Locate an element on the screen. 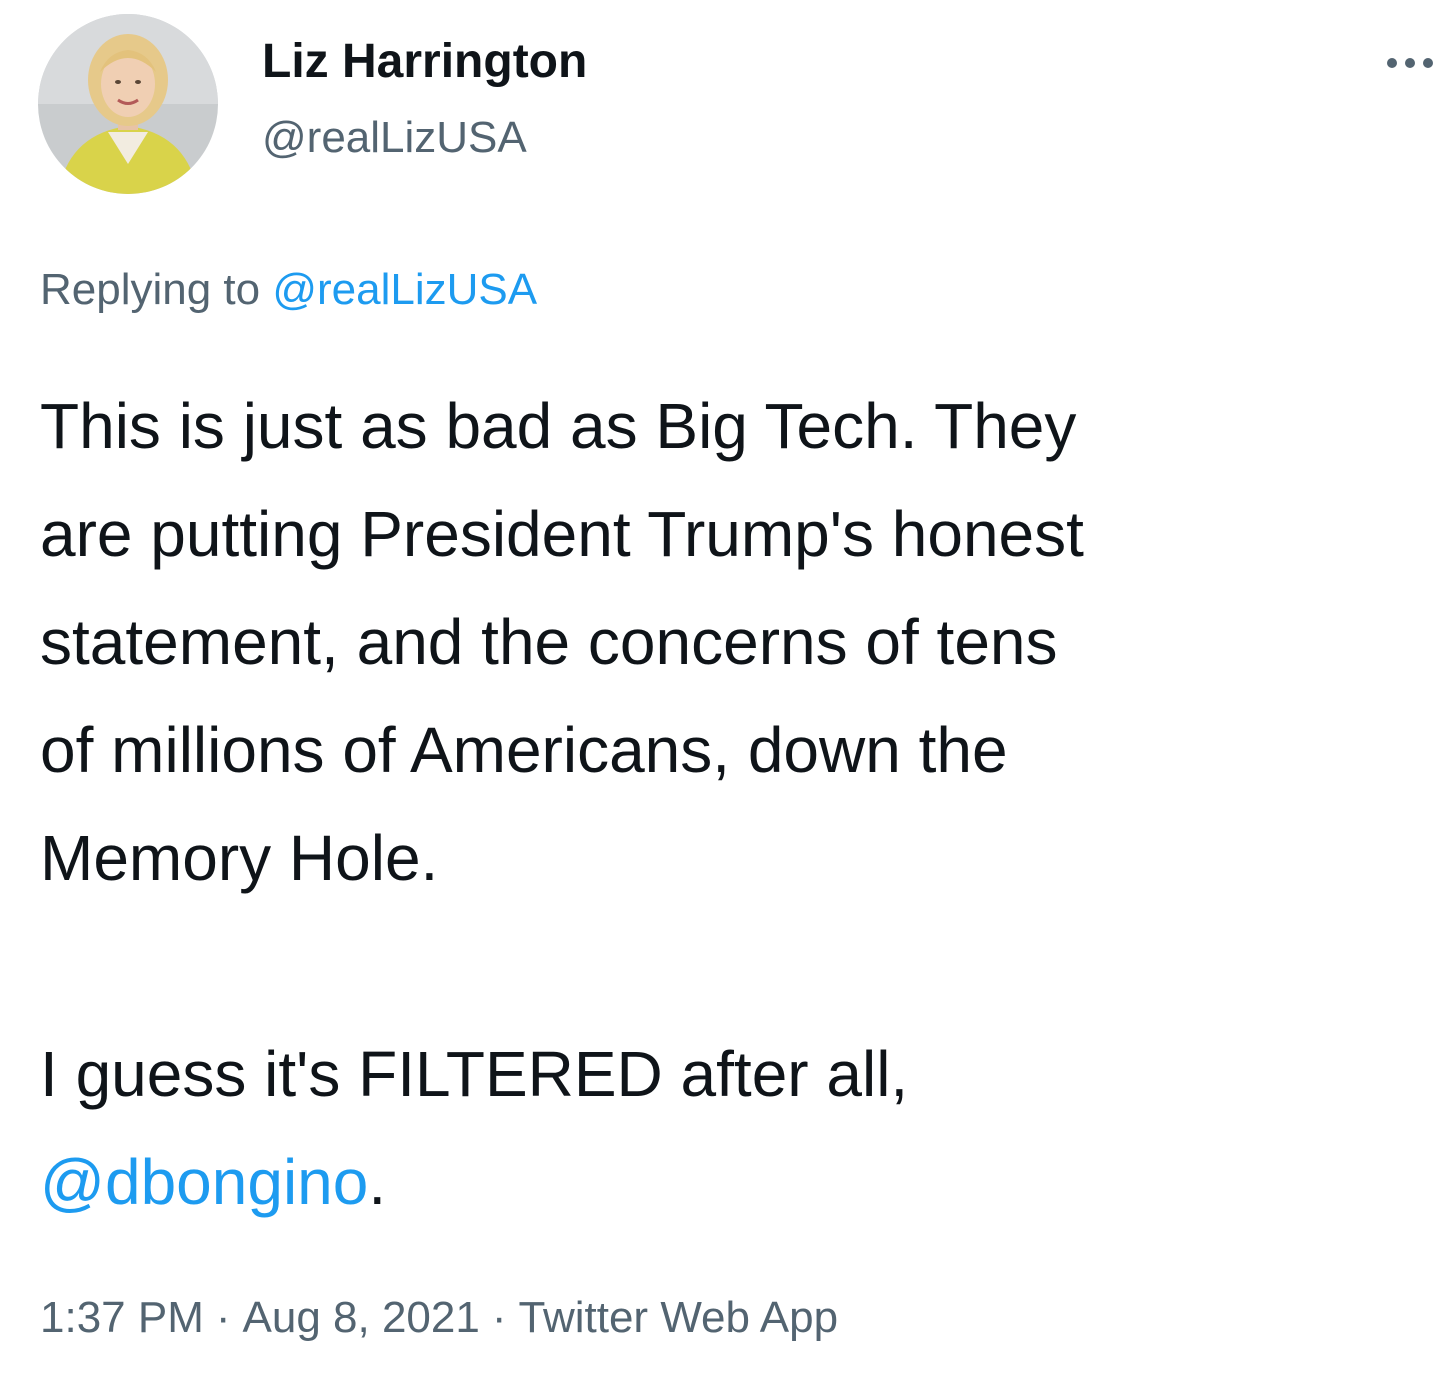 The width and height of the screenshot is (1456, 1384). display-name: Liz Harrington is located at coordinates (424, 62).